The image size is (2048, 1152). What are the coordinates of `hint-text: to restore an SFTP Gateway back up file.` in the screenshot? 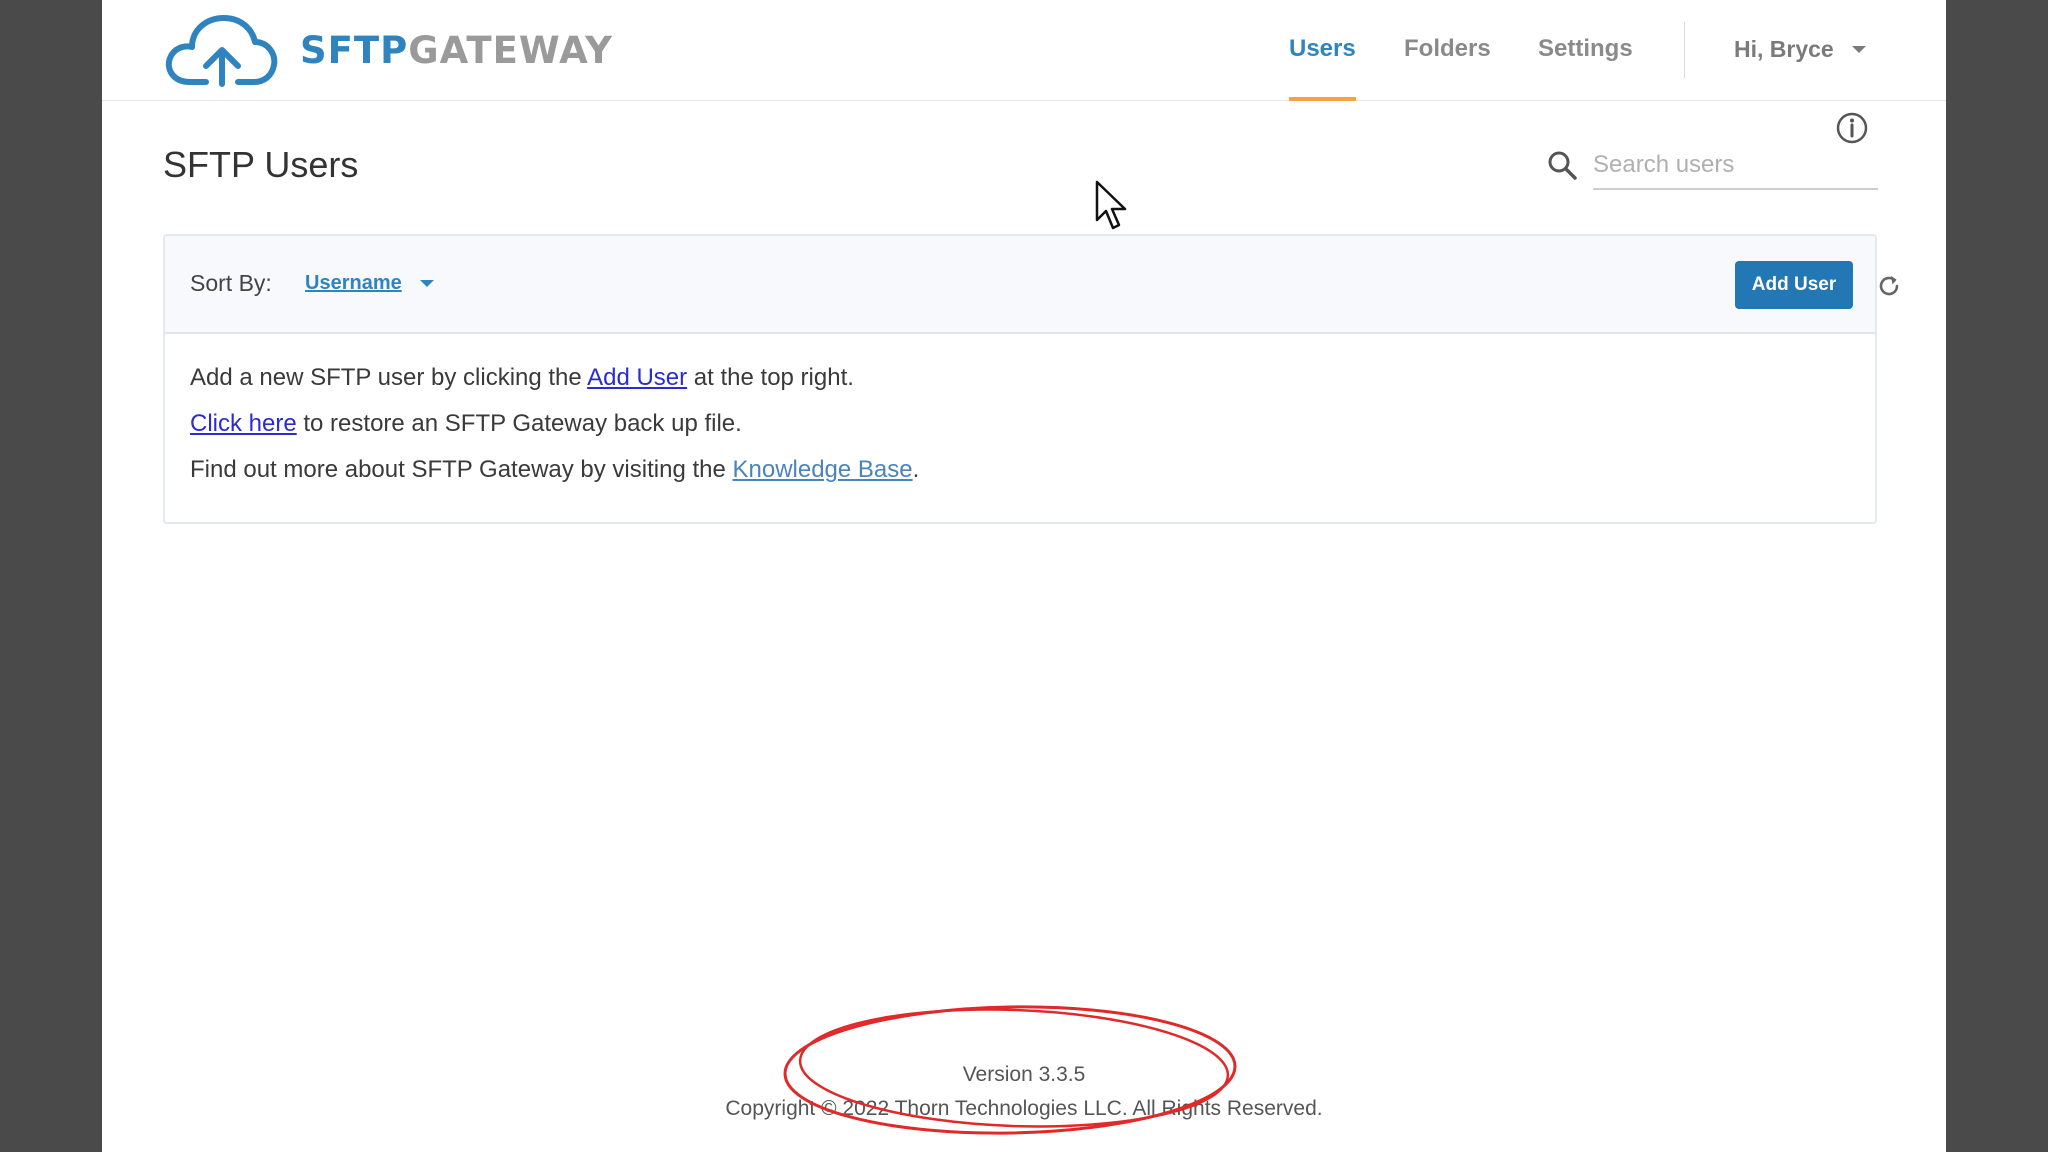 It's located at (519, 423).